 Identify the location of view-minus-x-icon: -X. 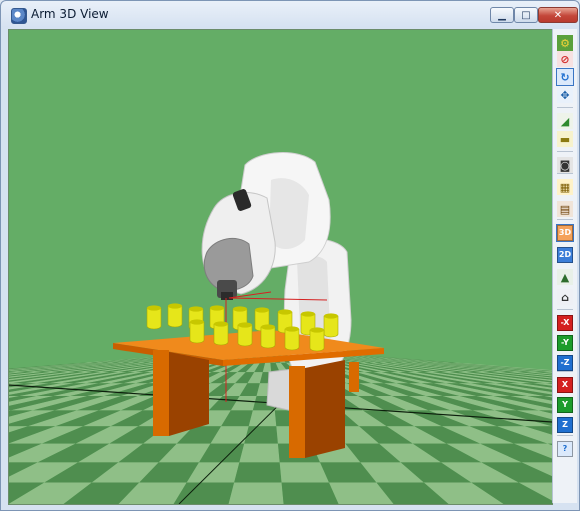
(565, 323).